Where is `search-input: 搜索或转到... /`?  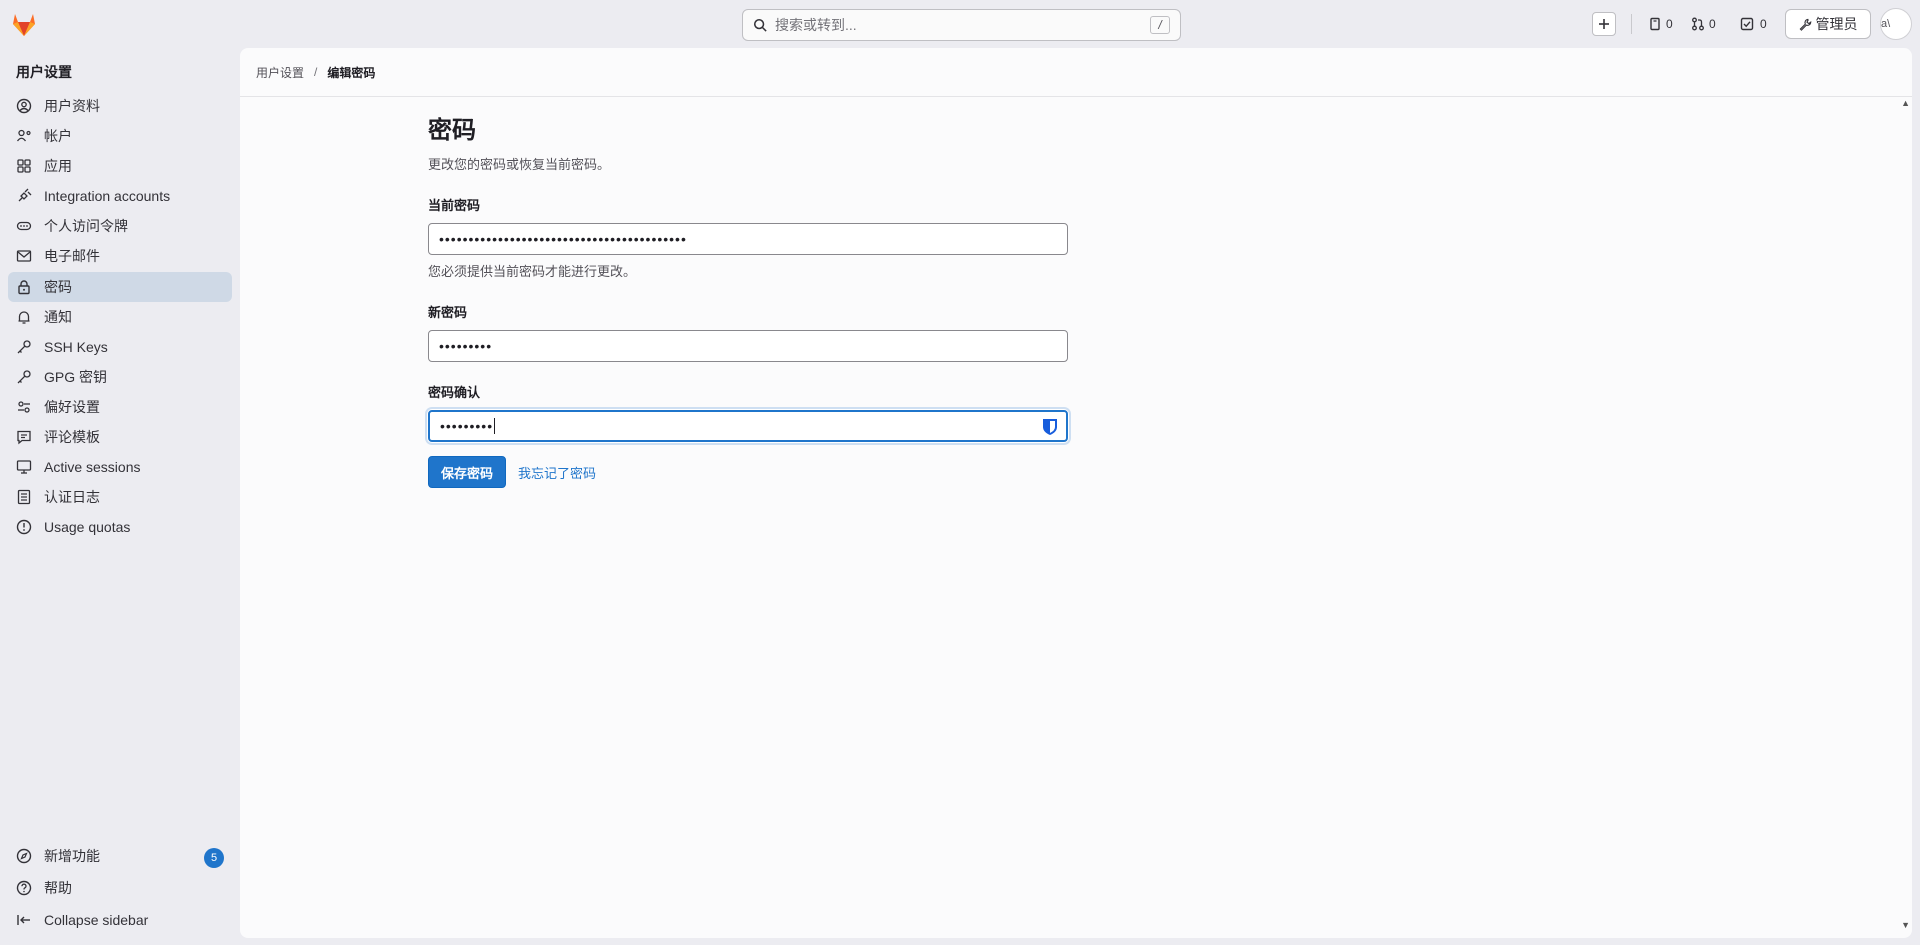
search-input: 搜索或转到... / is located at coordinates (961, 25).